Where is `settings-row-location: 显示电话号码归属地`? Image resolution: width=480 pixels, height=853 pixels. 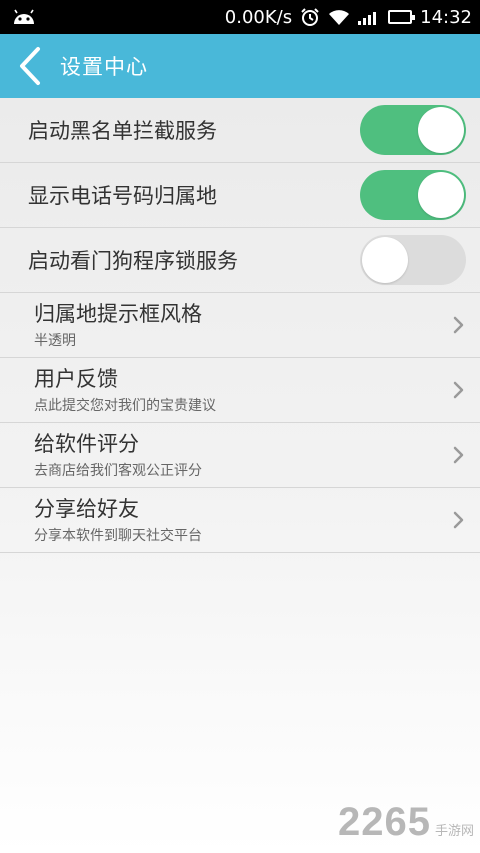
settings-row-location: 显示电话号码归属地 is located at coordinates (240, 195).